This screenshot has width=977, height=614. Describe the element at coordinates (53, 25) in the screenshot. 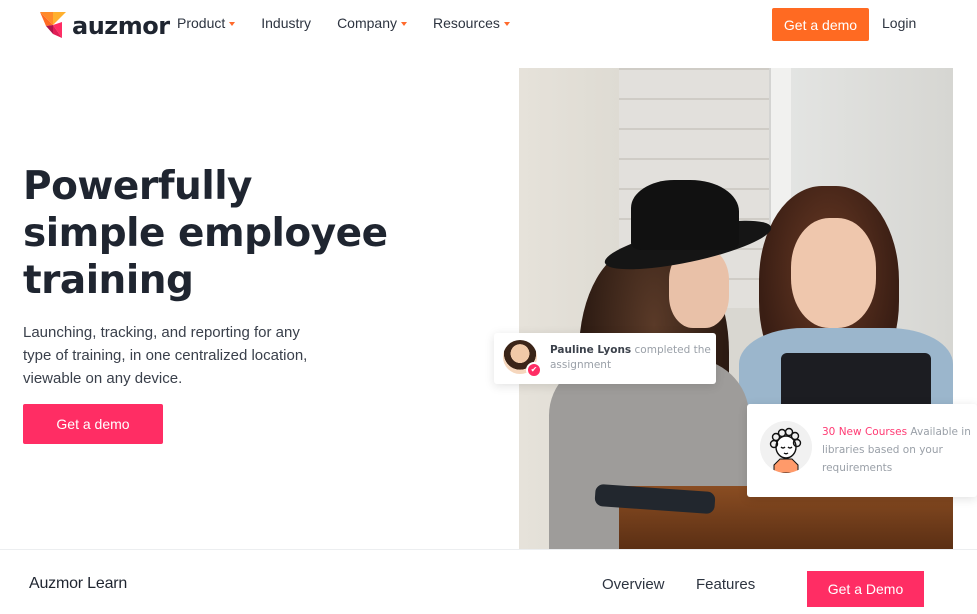

I see `auzmor-logo-icon` at that location.